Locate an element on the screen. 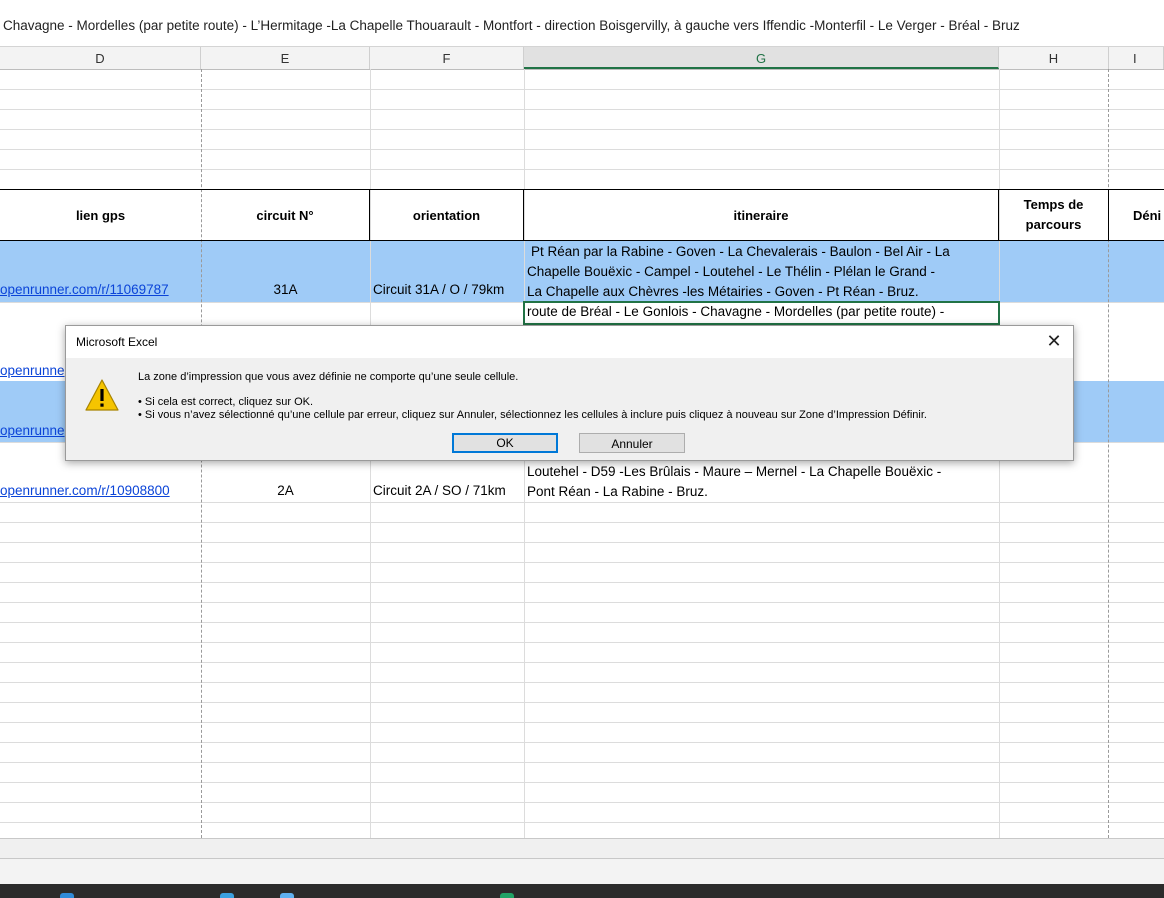 The height and width of the screenshot is (898, 1164). dialog-title: Microsoft Excel is located at coordinates (117, 342).